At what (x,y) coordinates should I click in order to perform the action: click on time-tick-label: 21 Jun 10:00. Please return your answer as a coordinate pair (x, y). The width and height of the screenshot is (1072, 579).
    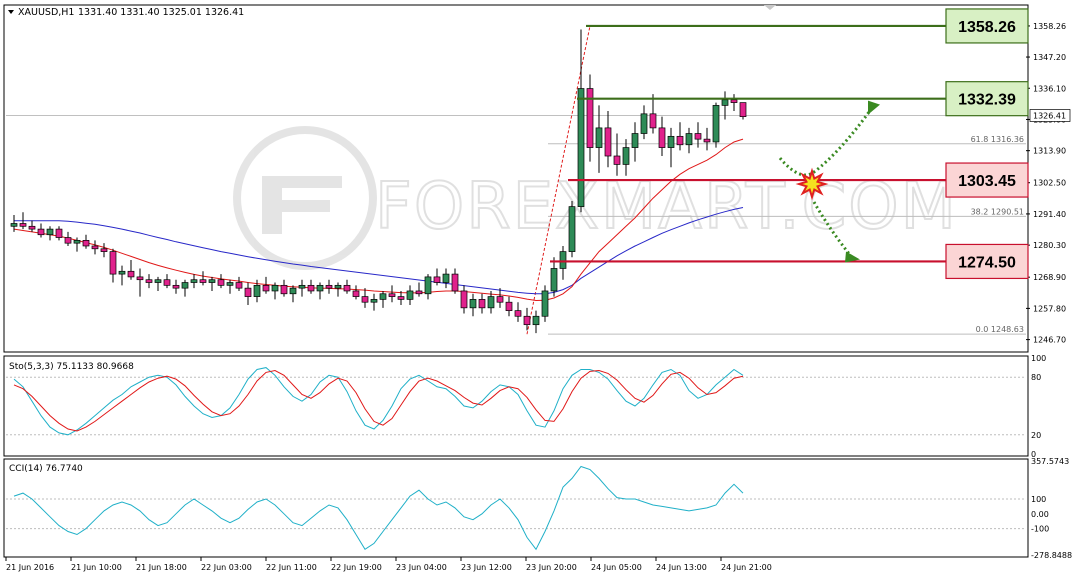
    Looking at the image, I should click on (96, 567).